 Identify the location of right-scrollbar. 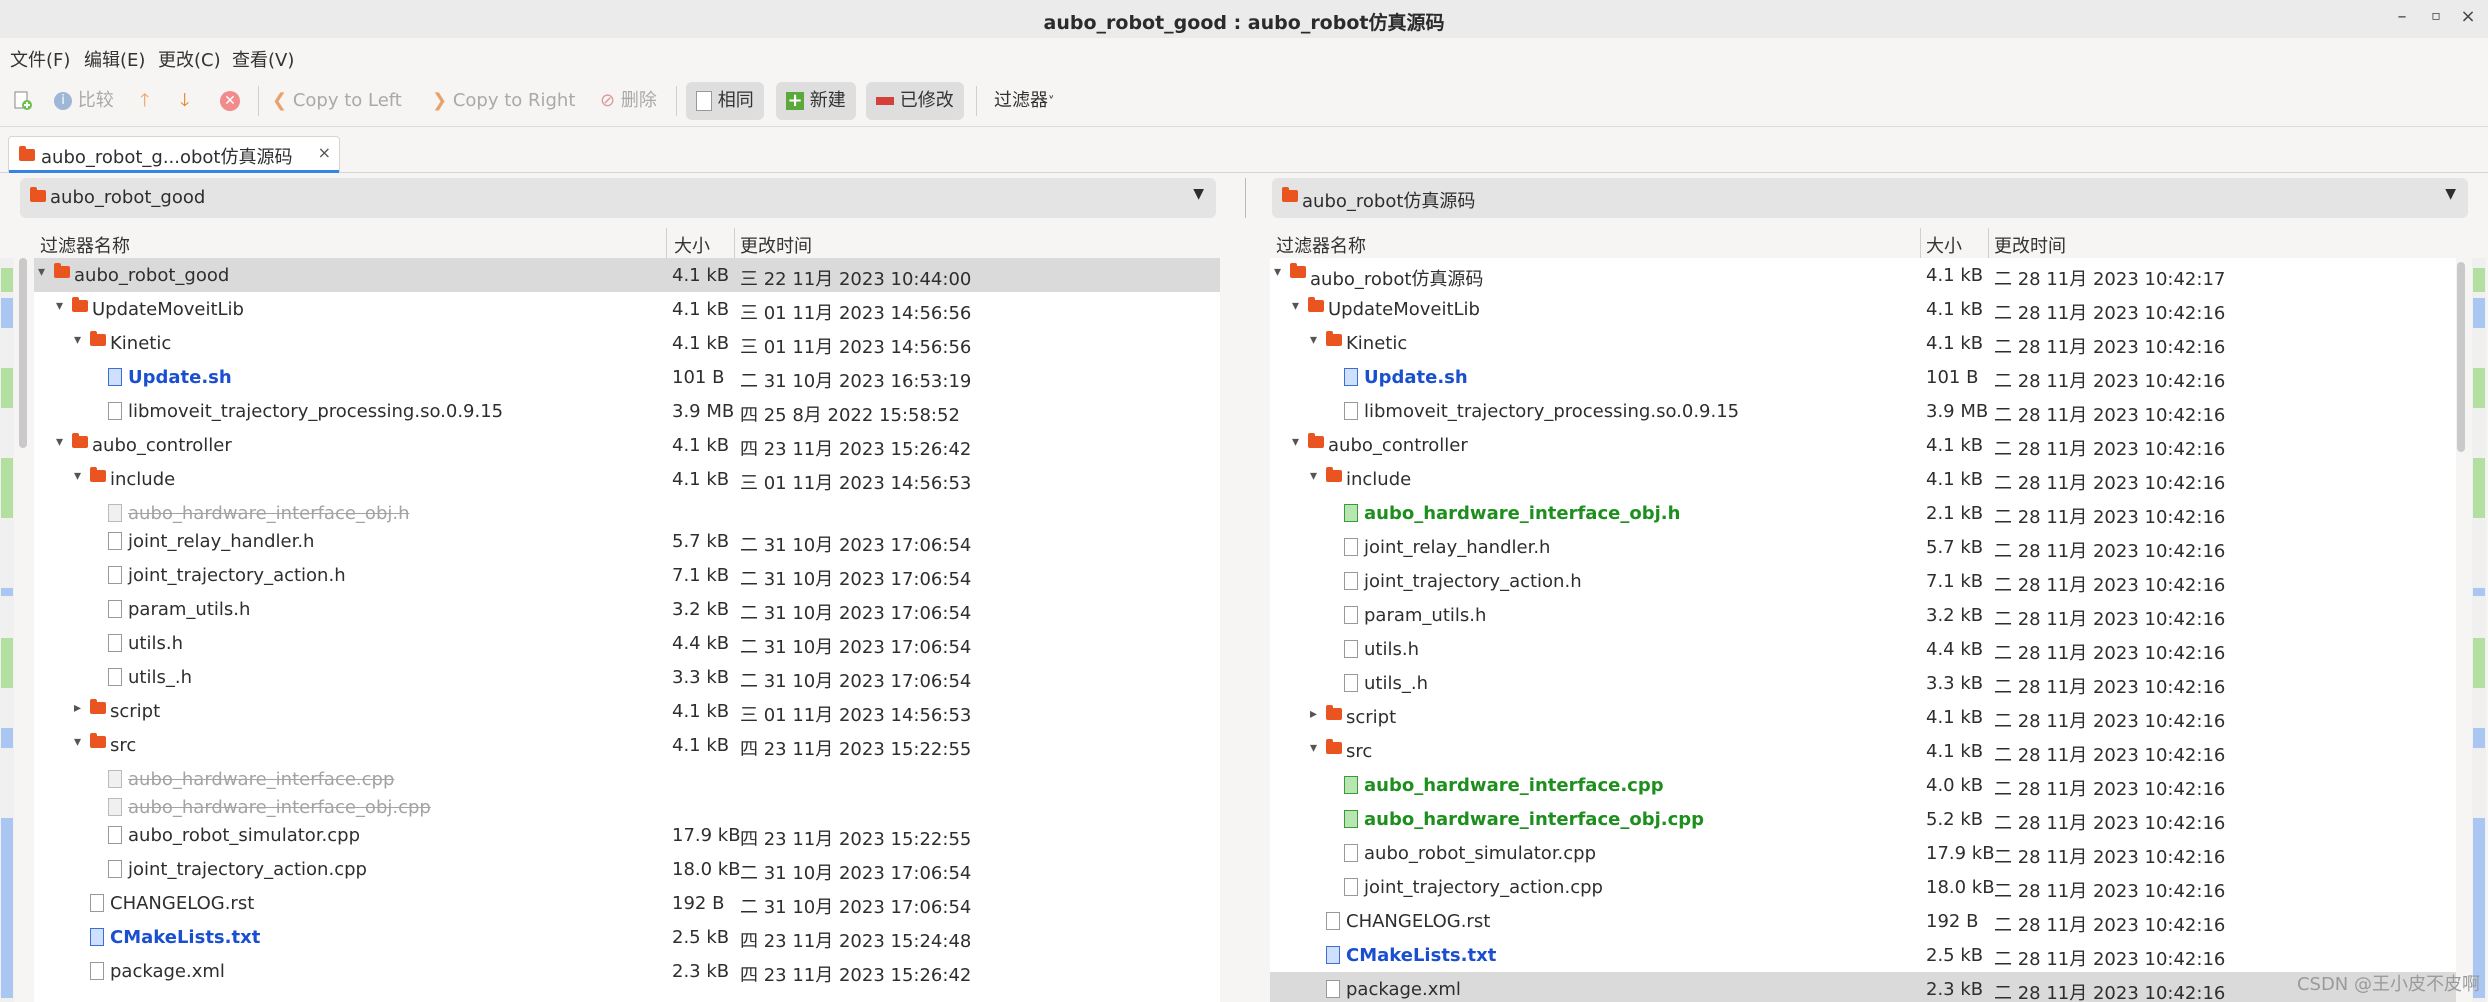
(2461, 630).